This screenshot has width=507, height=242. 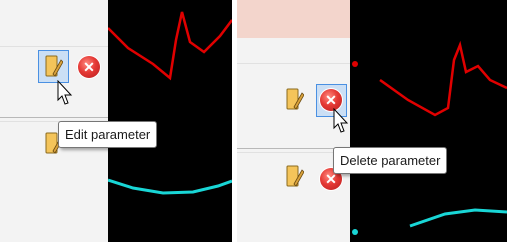 I want to click on delete-x-icon: ✕, so click(x=89, y=67).